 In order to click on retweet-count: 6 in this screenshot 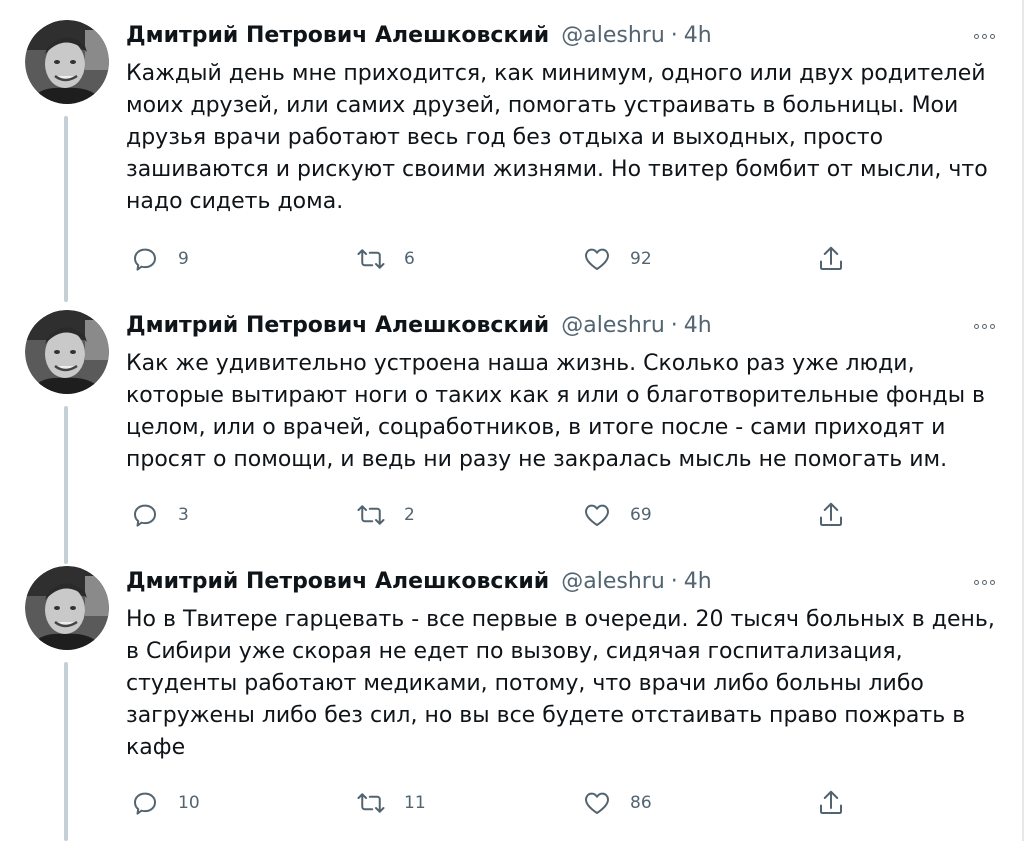, I will do `click(409, 259)`.